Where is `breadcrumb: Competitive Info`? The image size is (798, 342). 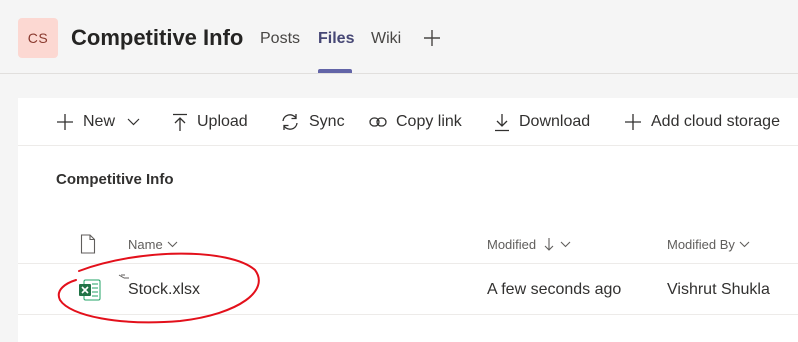 breadcrumb: Competitive Info is located at coordinates (115, 179).